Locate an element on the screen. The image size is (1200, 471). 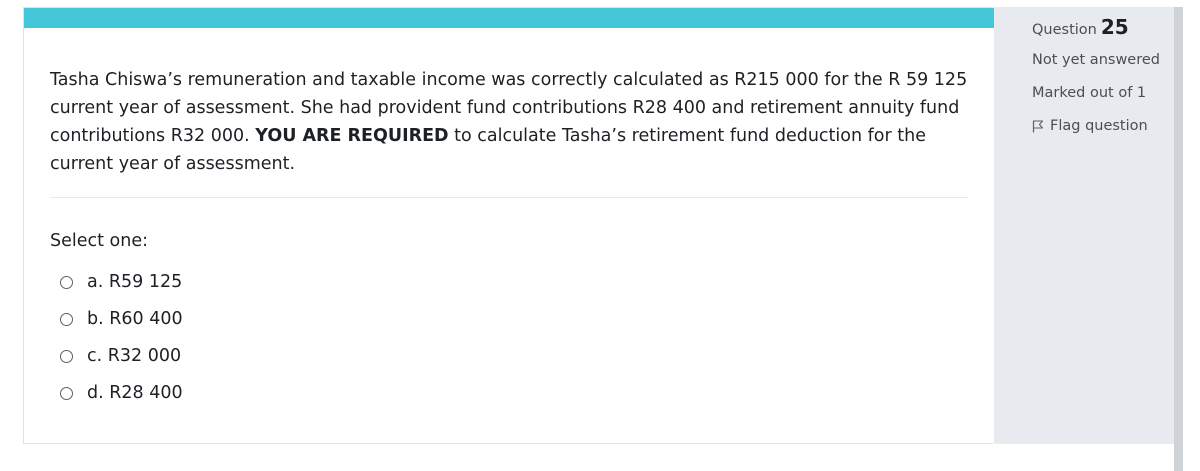
flag-icon is located at coordinates (1038, 125).